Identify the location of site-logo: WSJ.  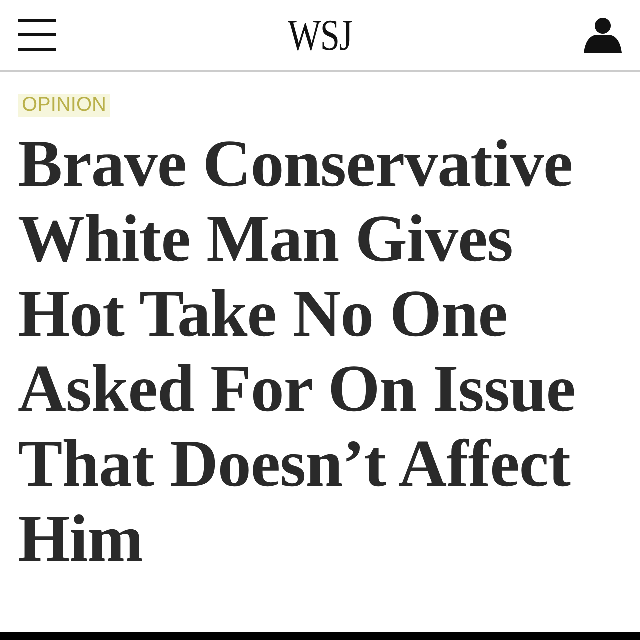
(320, 35).